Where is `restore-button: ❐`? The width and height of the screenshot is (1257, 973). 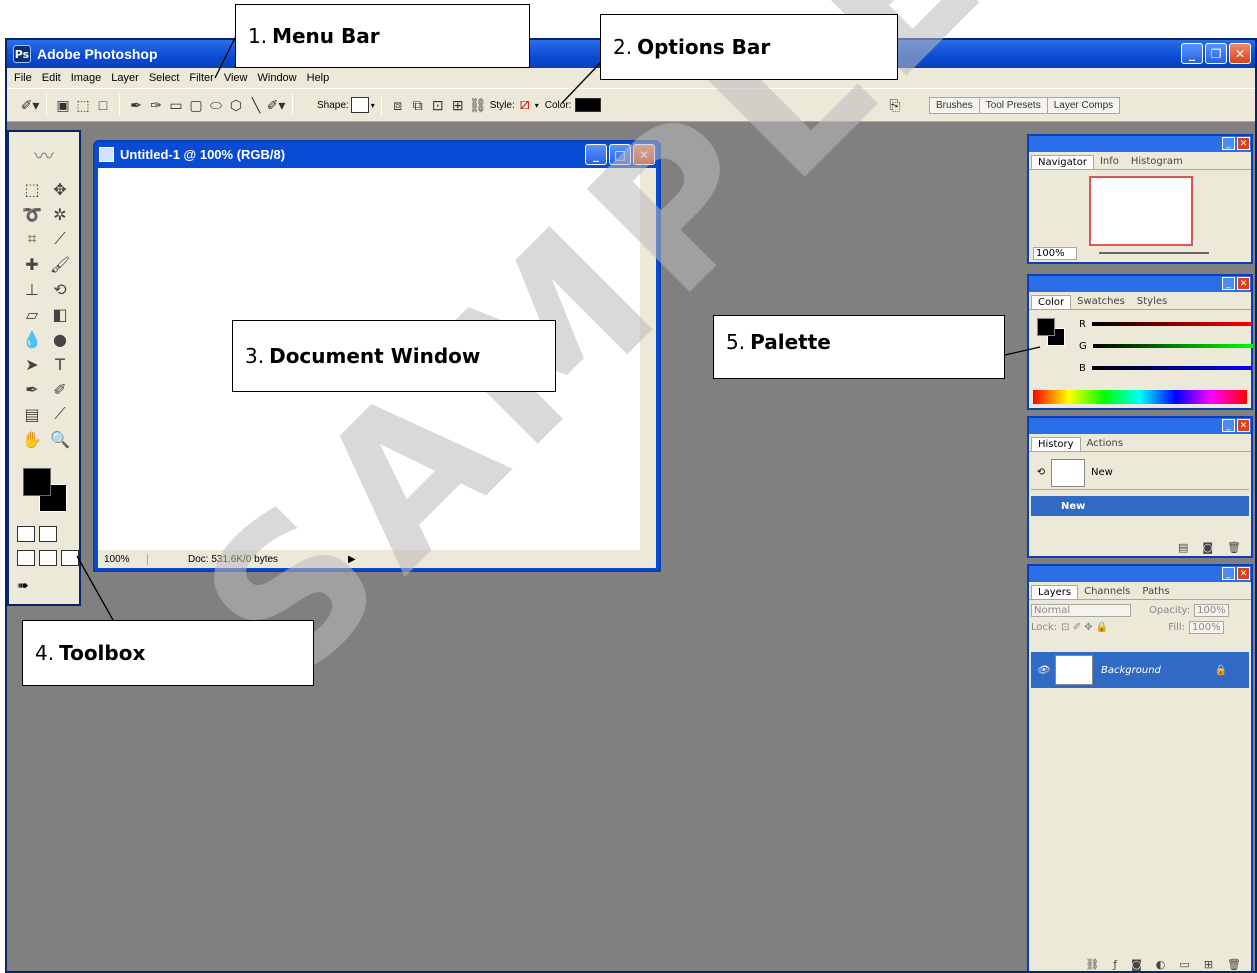 restore-button: ❐ is located at coordinates (1216, 53).